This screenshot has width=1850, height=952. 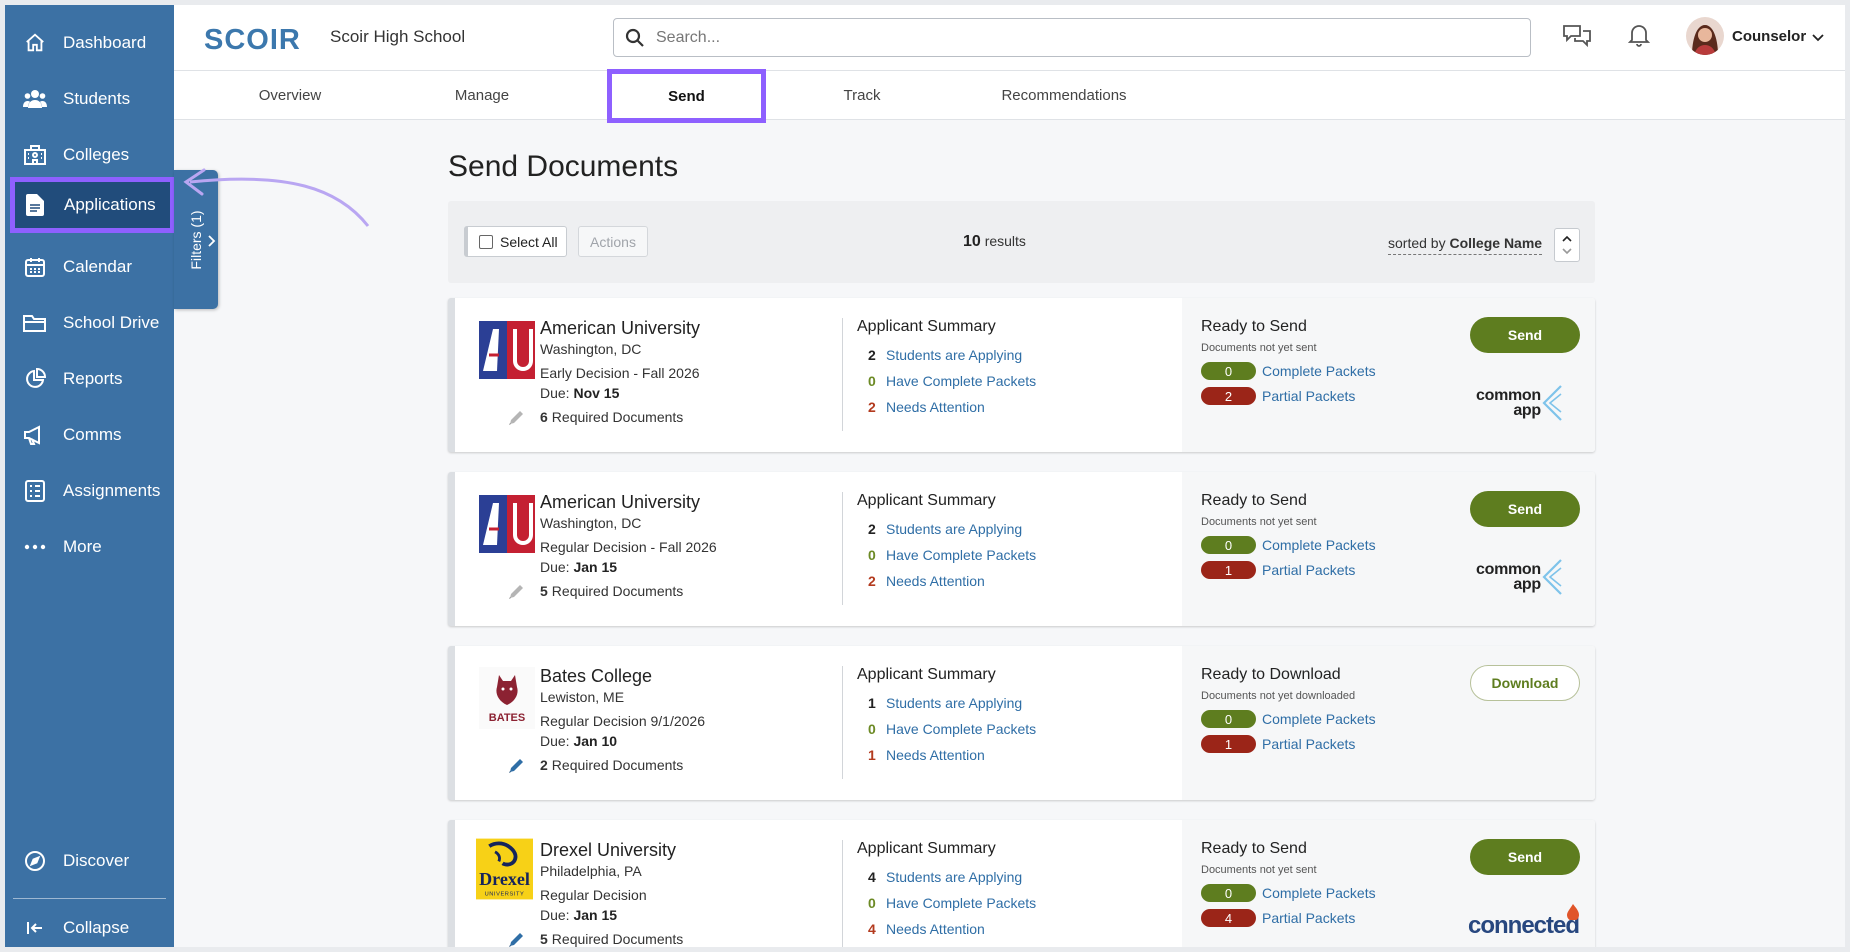 I want to click on sort-by-label: sorted by College Name, so click(x=1465, y=245).